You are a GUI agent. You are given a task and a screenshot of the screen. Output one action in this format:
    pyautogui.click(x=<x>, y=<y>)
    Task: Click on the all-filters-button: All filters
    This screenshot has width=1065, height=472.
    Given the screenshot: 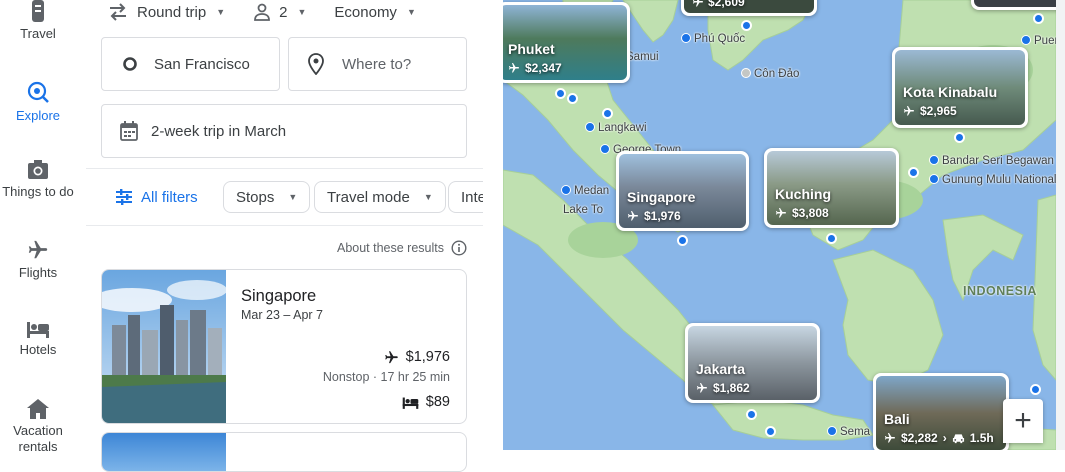 What is the action you would take?
    pyautogui.click(x=157, y=197)
    